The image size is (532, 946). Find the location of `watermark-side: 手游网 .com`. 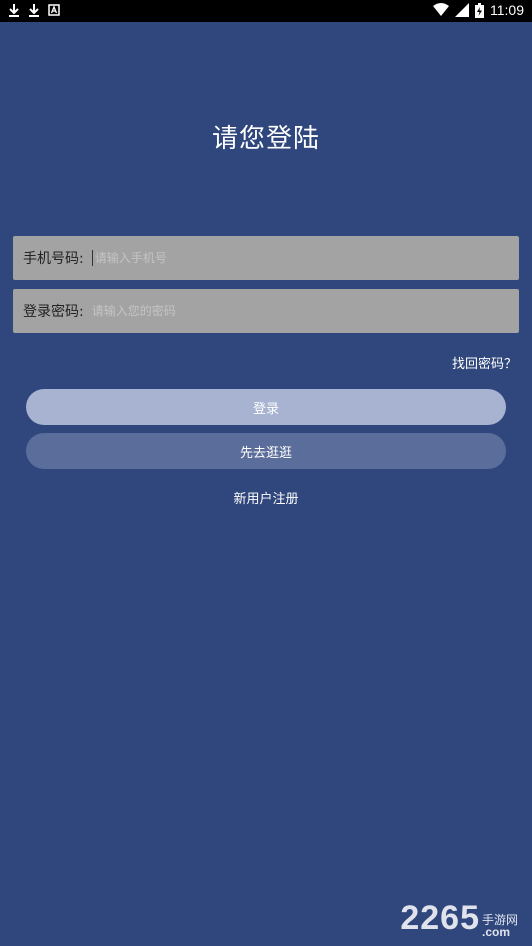

watermark-side: 手游网 .com is located at coordinates (500, 926).